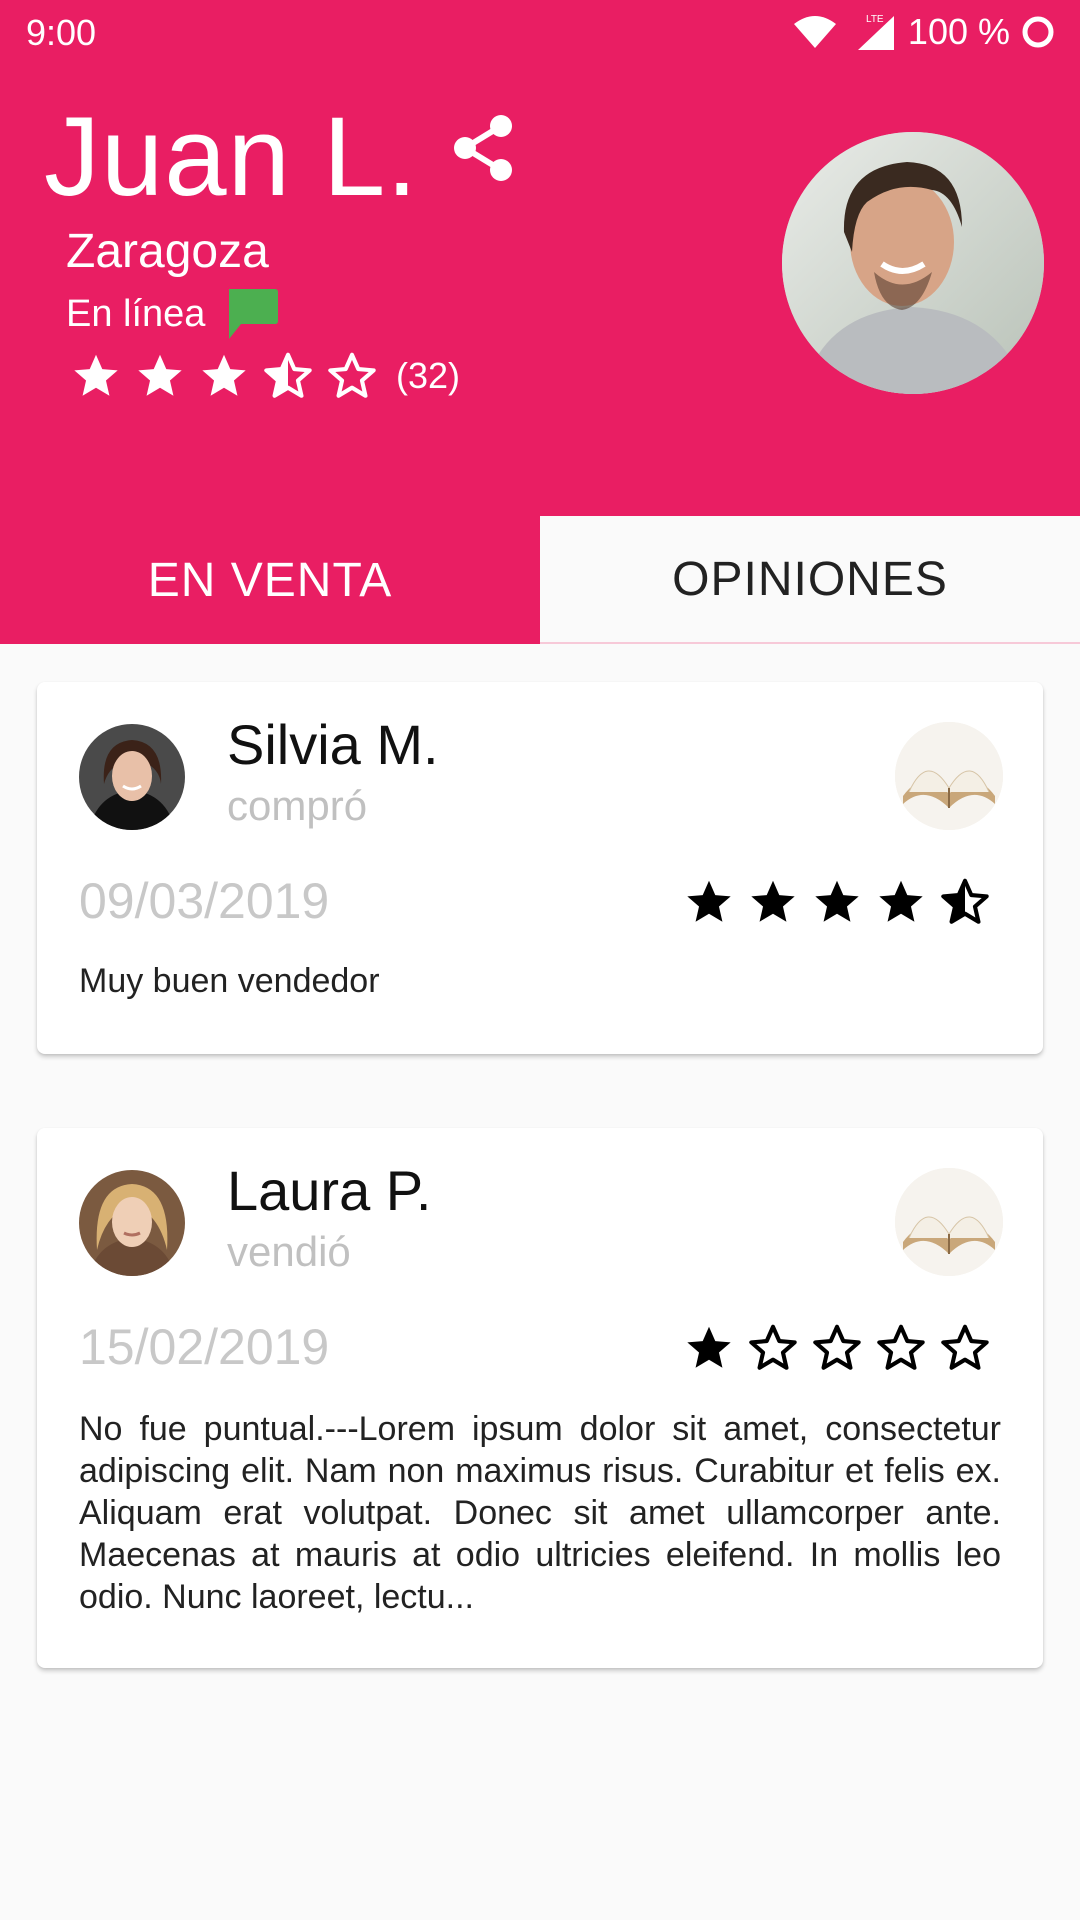 This screenshot has height=1920, width=1080. Describe the element at coordinates (428, 375) in the screenshot. I see `rating-count: (32)` at that location.